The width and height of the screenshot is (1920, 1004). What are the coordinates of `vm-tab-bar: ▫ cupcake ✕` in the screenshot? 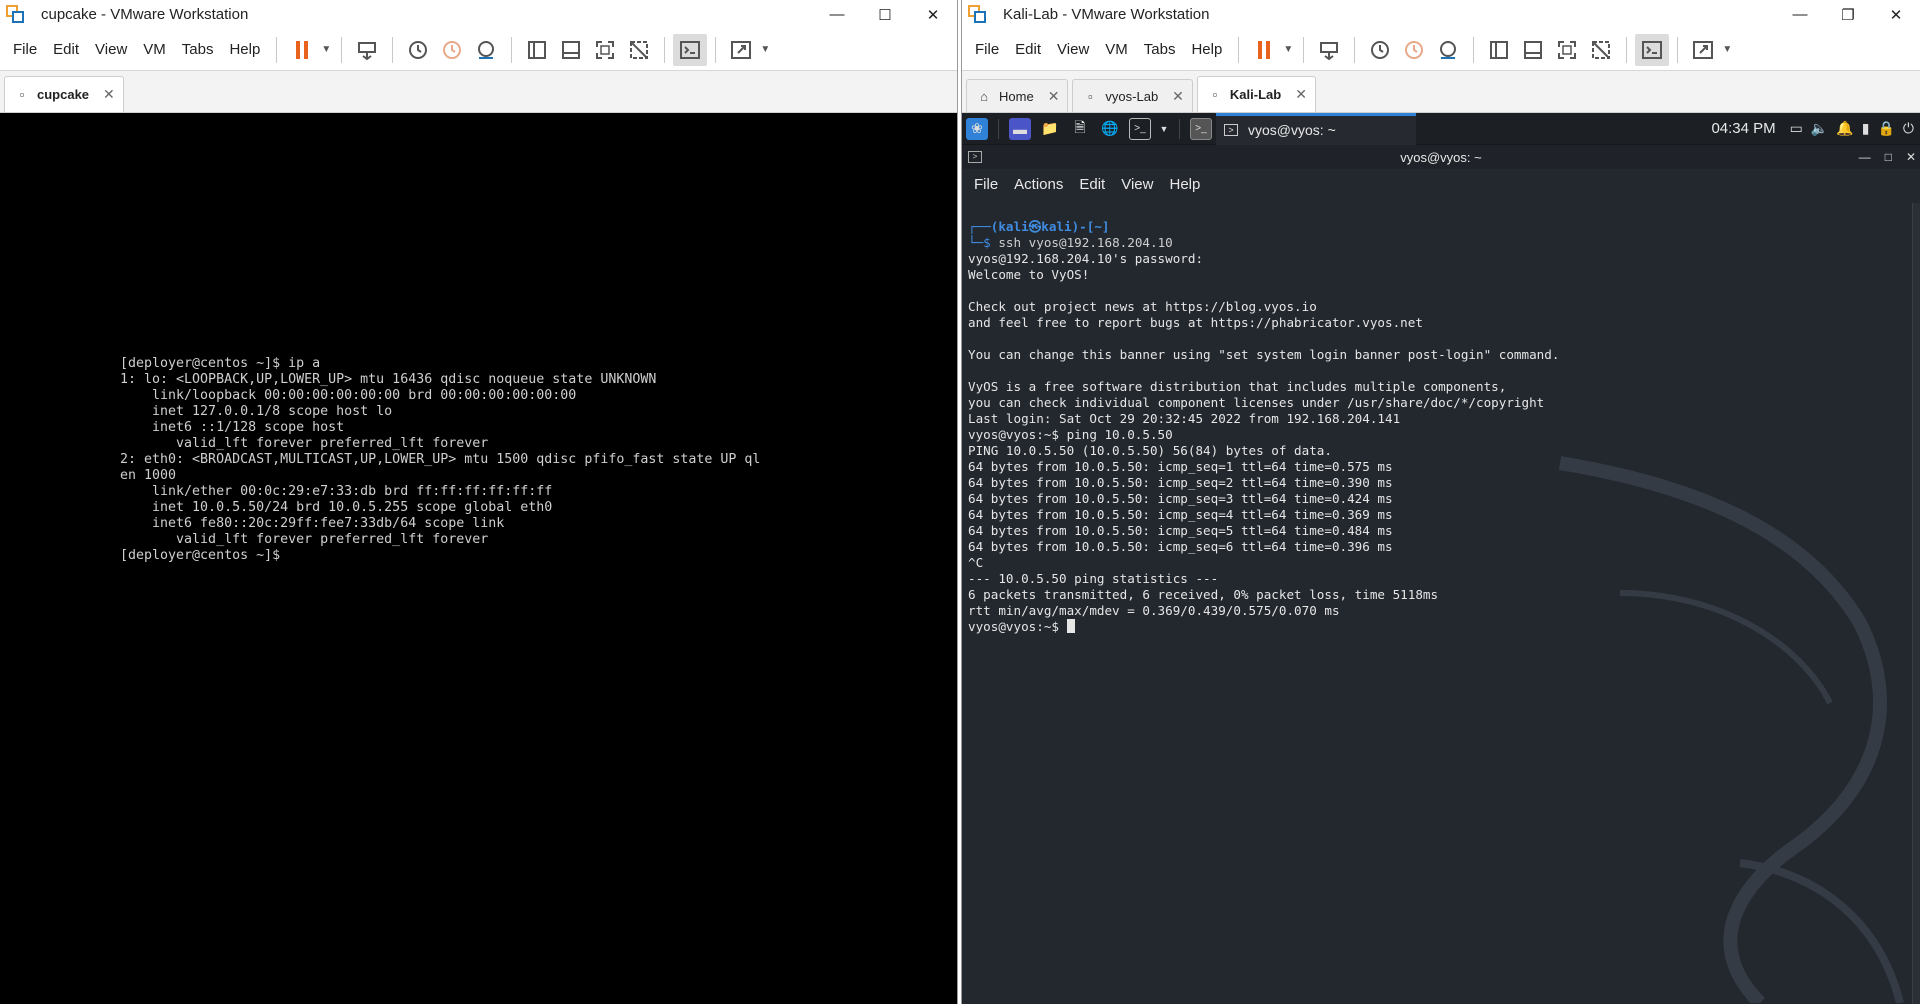 It's located at (478, 92).